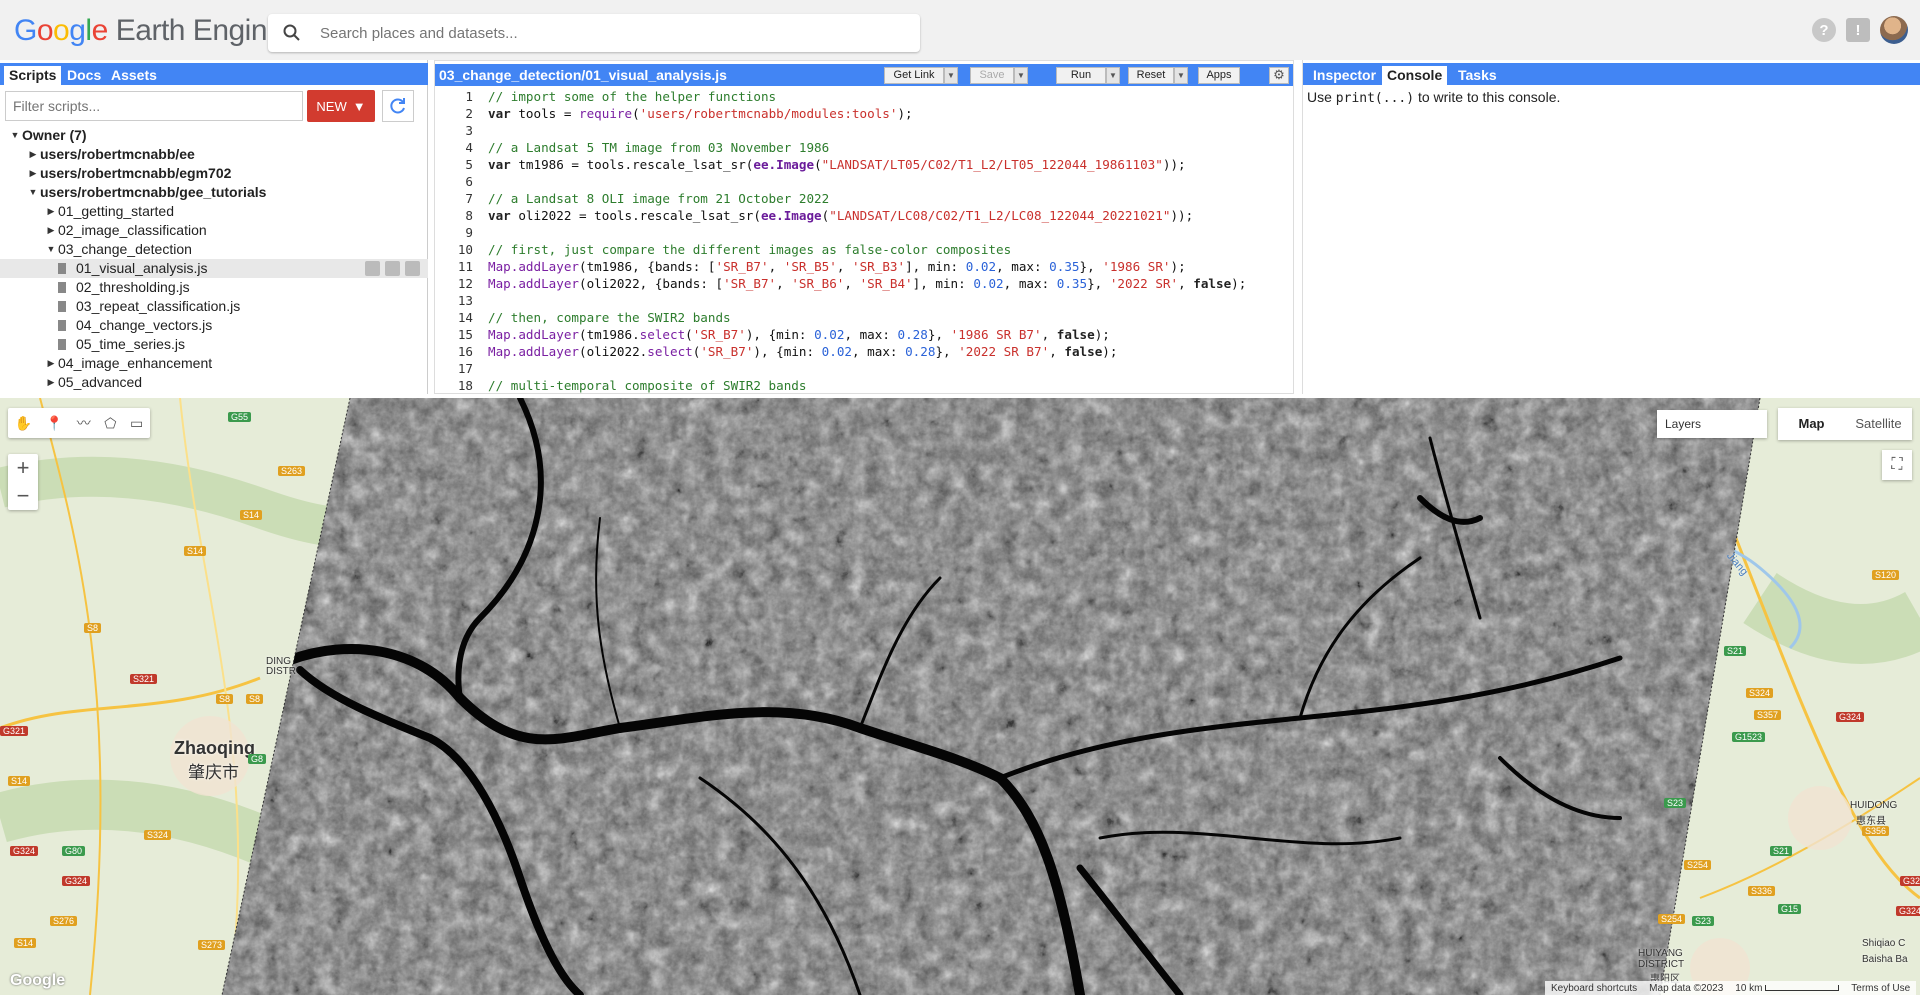  Describe the element at coordinates (398, 106) in the screenshot. I see `refresh-button` at that location.